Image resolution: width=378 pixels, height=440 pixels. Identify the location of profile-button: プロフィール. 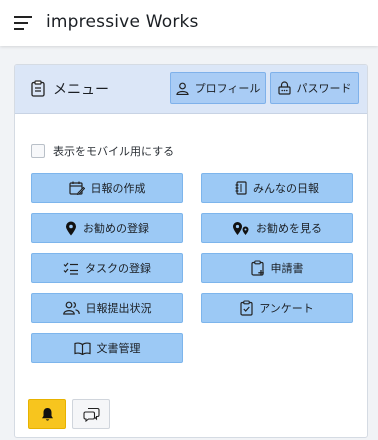
(218, 88).